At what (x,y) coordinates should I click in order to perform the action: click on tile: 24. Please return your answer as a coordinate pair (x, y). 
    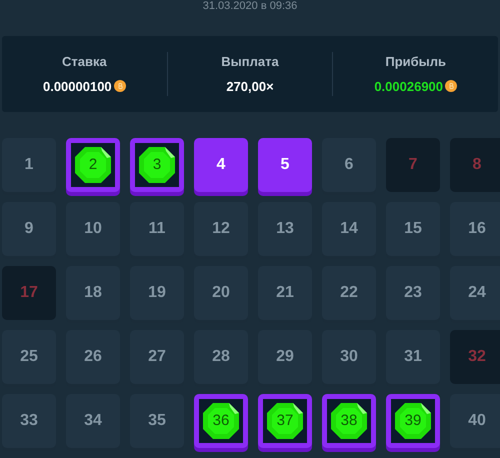
    Looking at the image, I should click on (475, 293).